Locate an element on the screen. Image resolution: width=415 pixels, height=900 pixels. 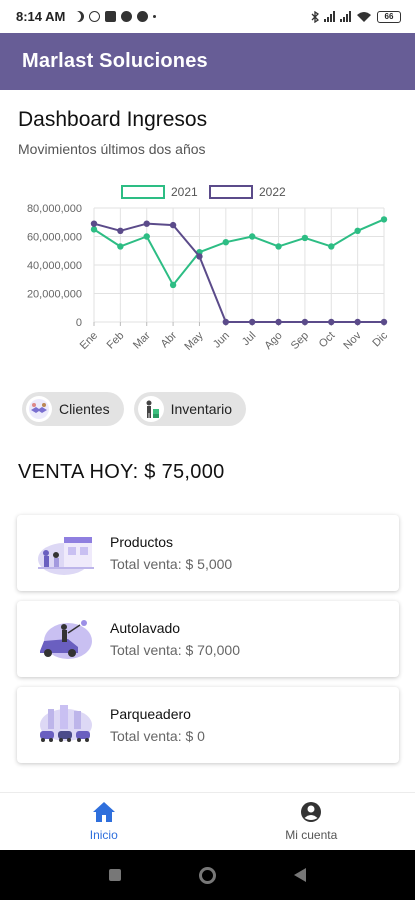
x-tick-label: Nov is located at coordinates (352, 340).